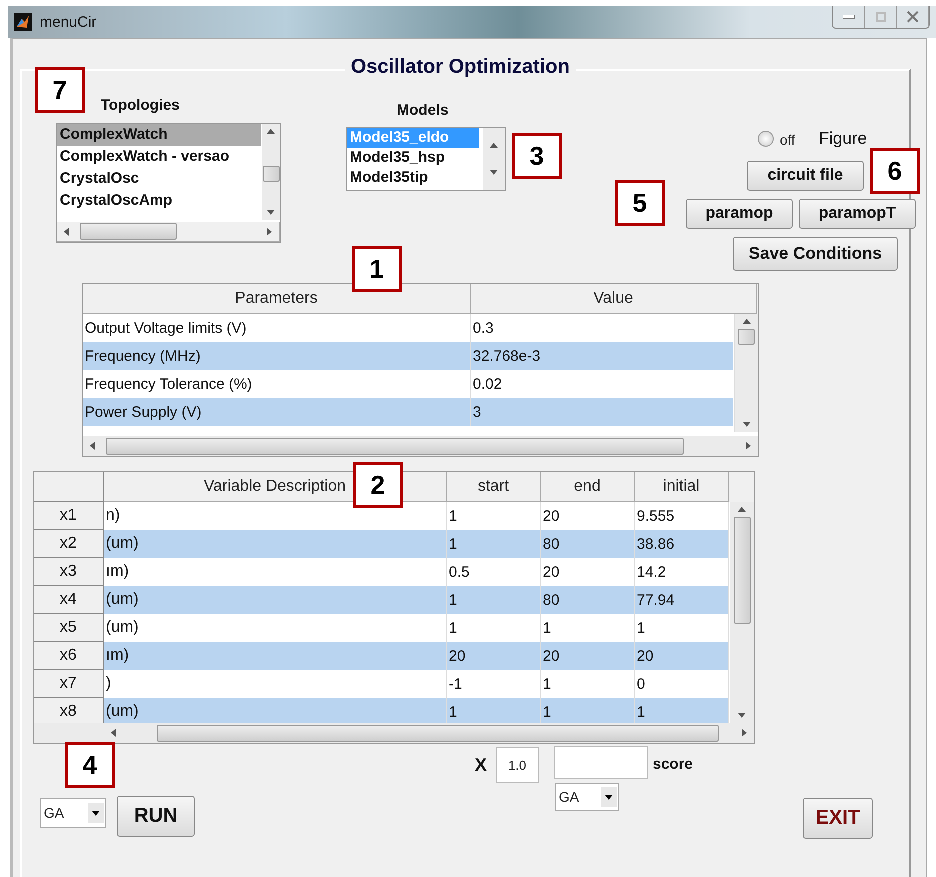 This screenshot has width=936, height=877. I want to click on factor-label: X, so click(481, 765).